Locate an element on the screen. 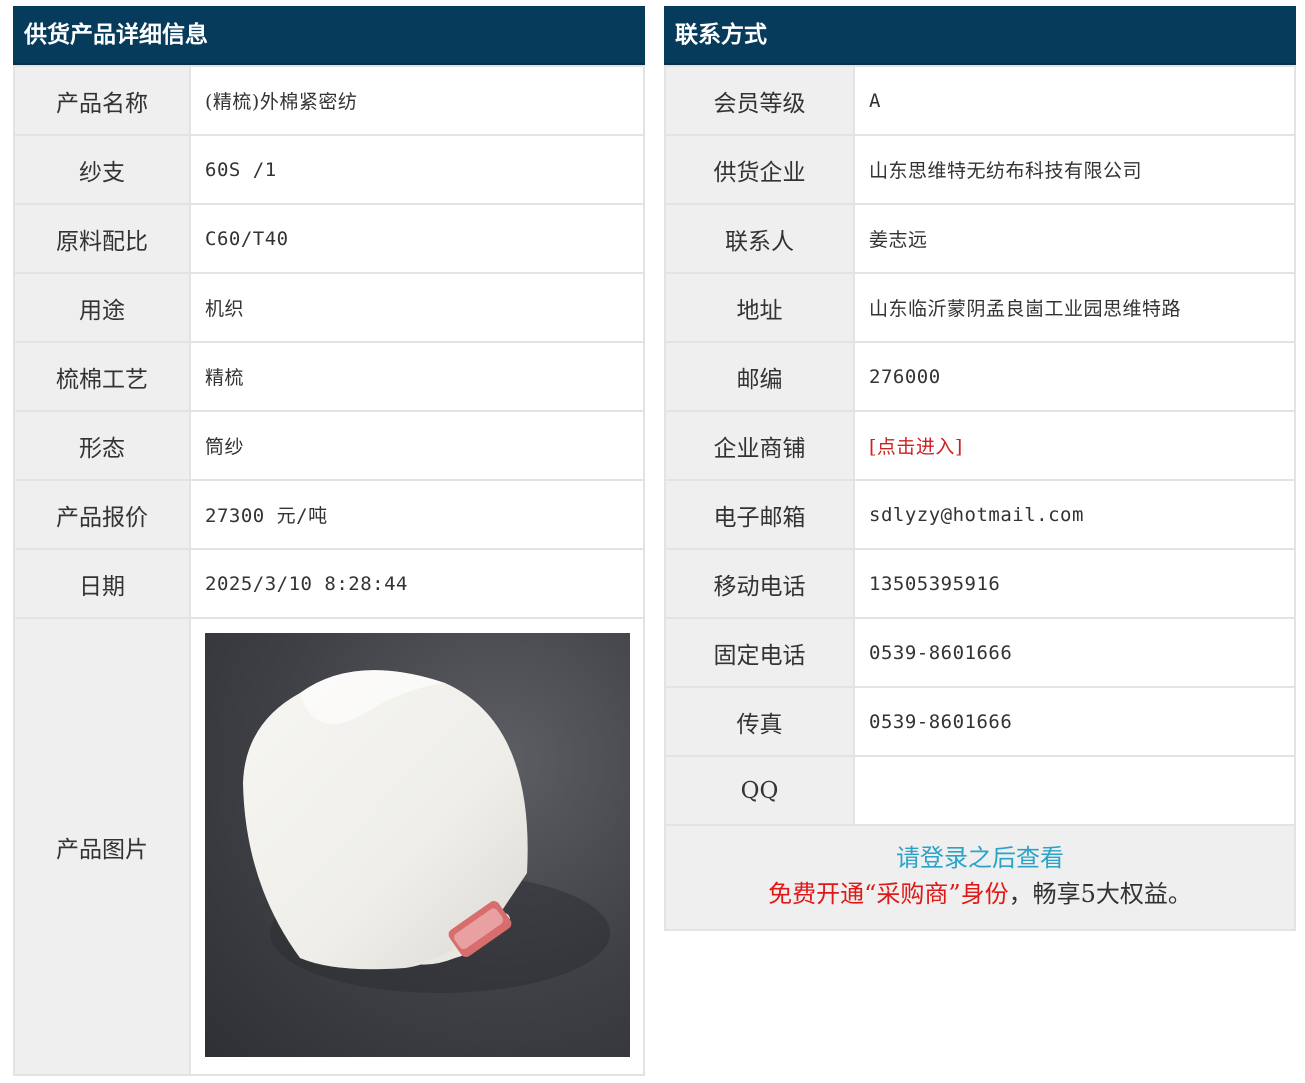 The image size is (1305, 1083). table-row: 邮编 276000 is located at coordinates (980, 376).